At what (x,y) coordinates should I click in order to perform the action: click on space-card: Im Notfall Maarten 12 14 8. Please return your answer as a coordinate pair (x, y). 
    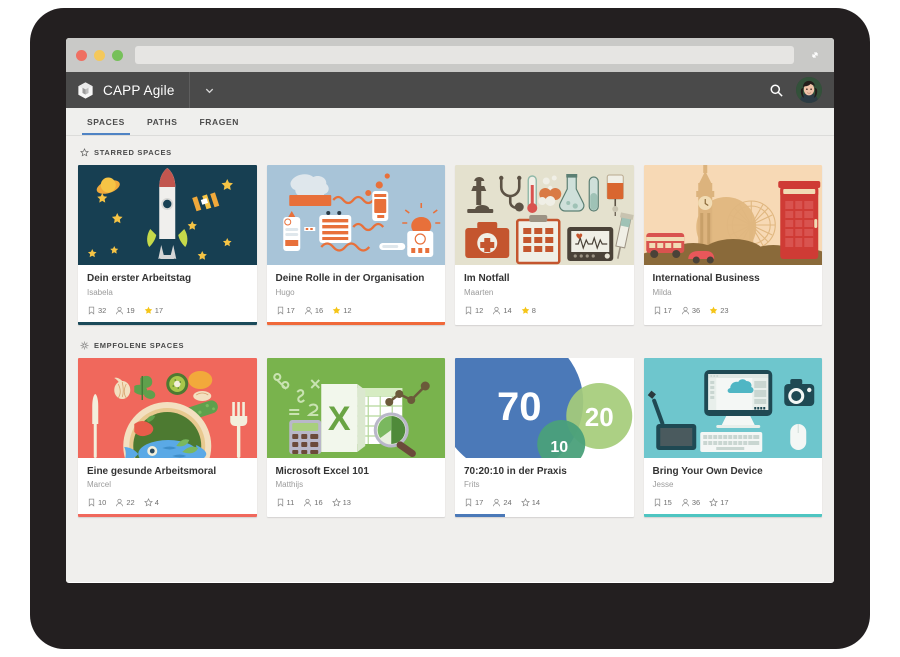
    Looking at the image, I should click on (544, 245).